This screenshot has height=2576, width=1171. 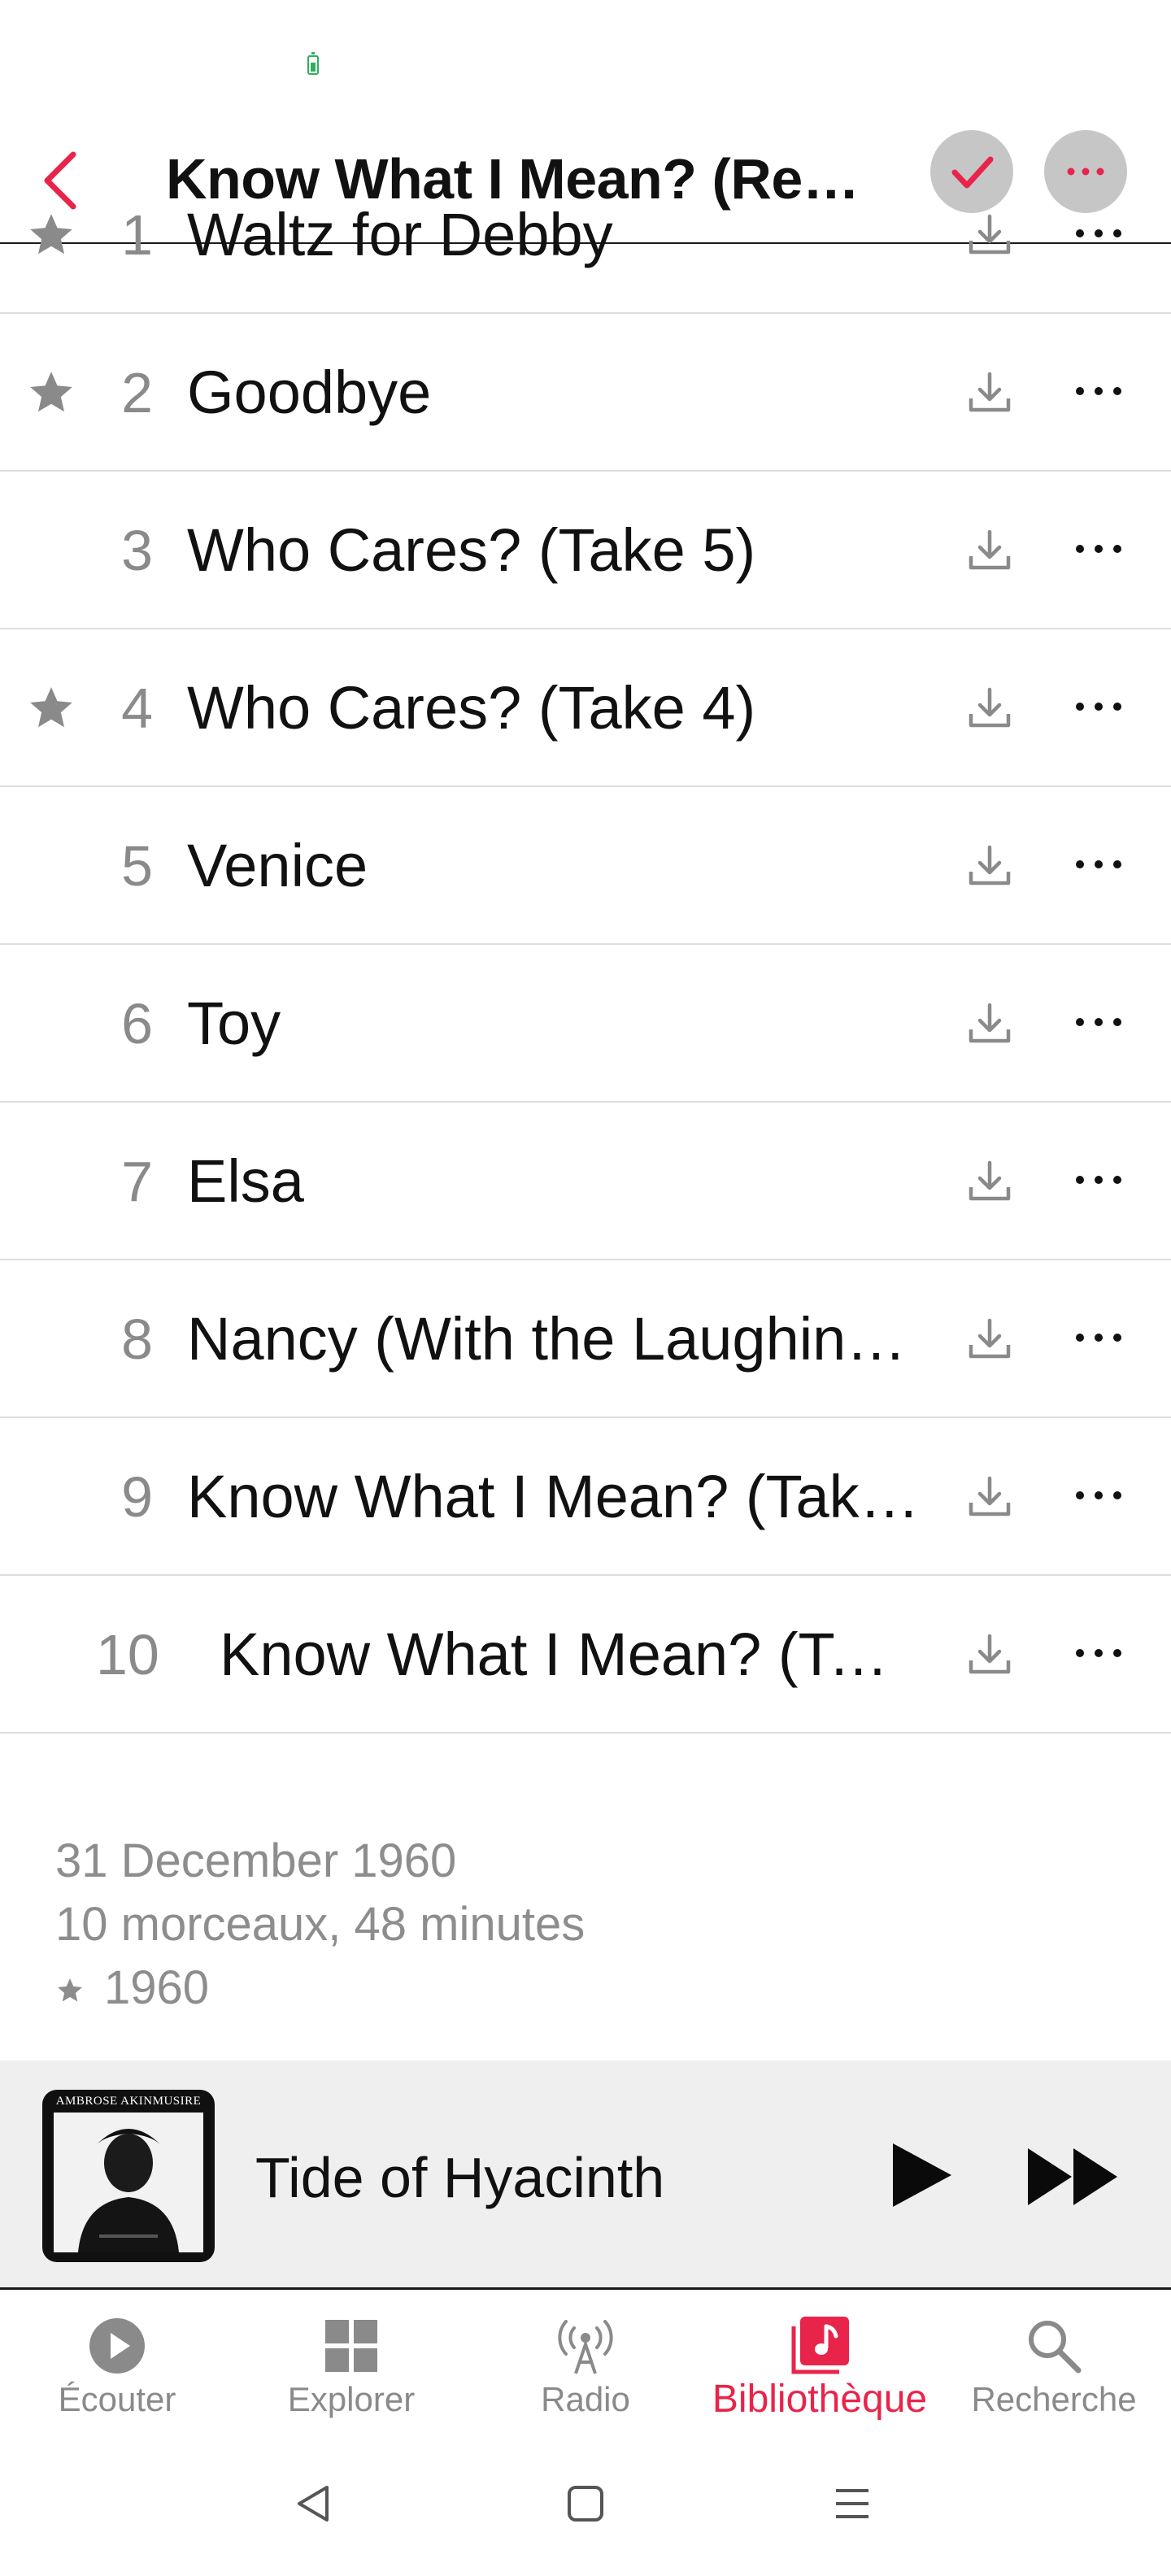 What do you see at coordinates (585, 866) in the screenshot?
I see `track-row: 5 Venice` at bounding box center [585, 866].